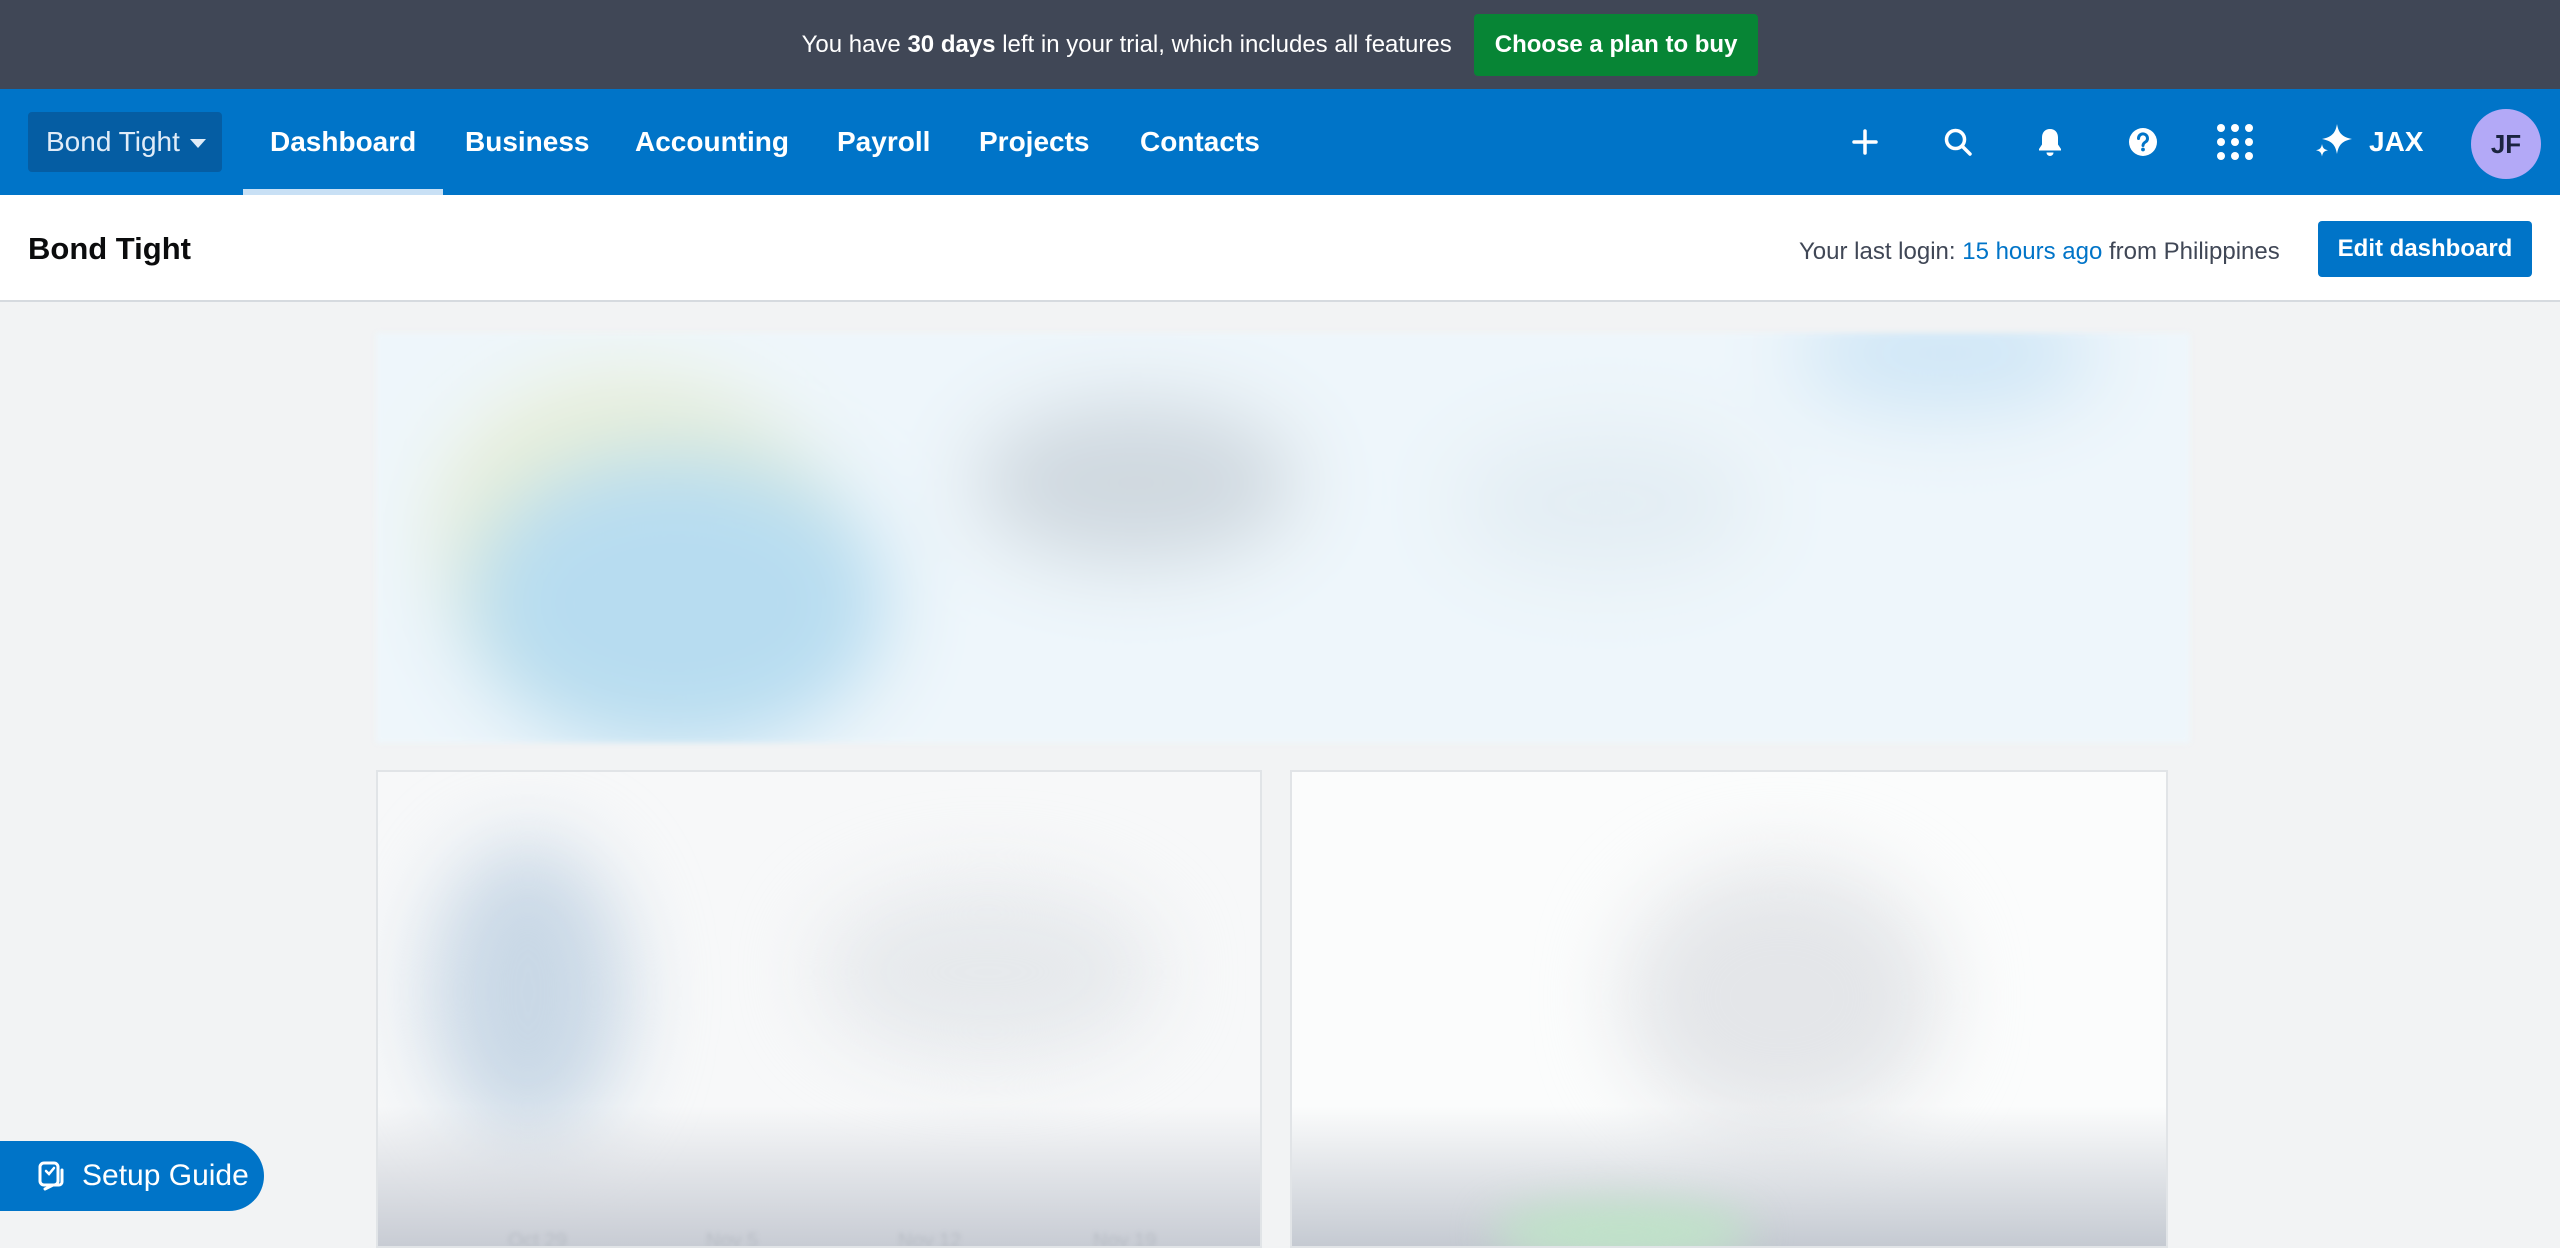 The height and width of the screenshot is (1248, 2560). What do you see at coordinates (1034, 142) in the screenshot?
I see `tab-projects: Projects` at bounding box center [1034, 142].